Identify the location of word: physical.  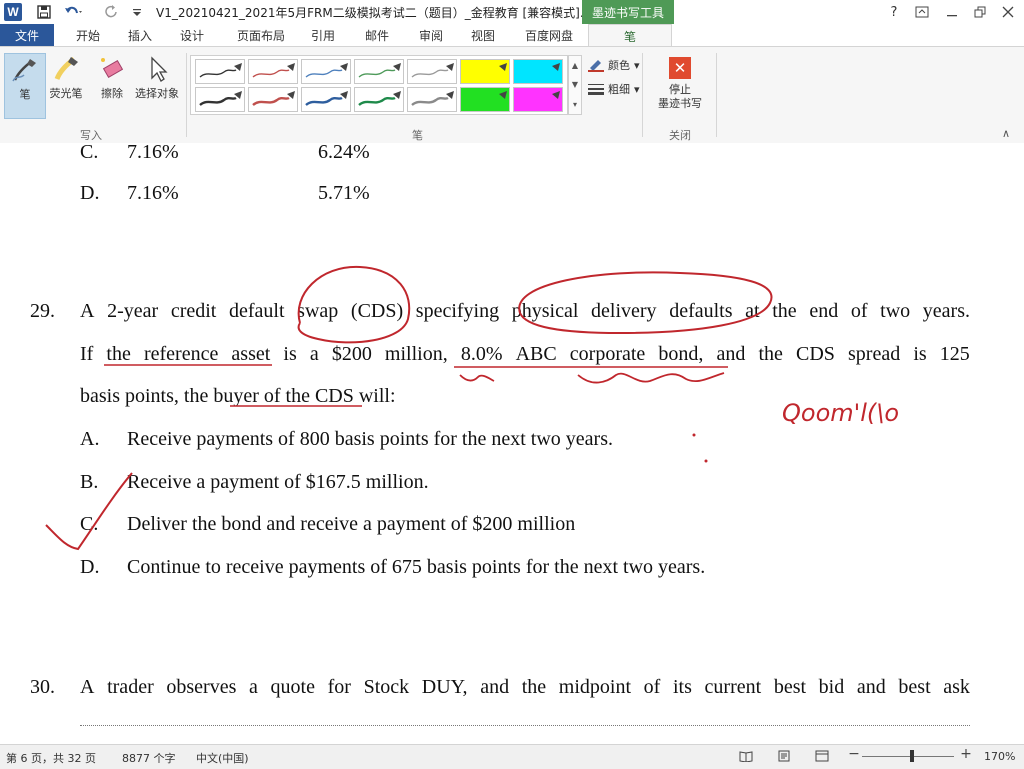
(545, 311).